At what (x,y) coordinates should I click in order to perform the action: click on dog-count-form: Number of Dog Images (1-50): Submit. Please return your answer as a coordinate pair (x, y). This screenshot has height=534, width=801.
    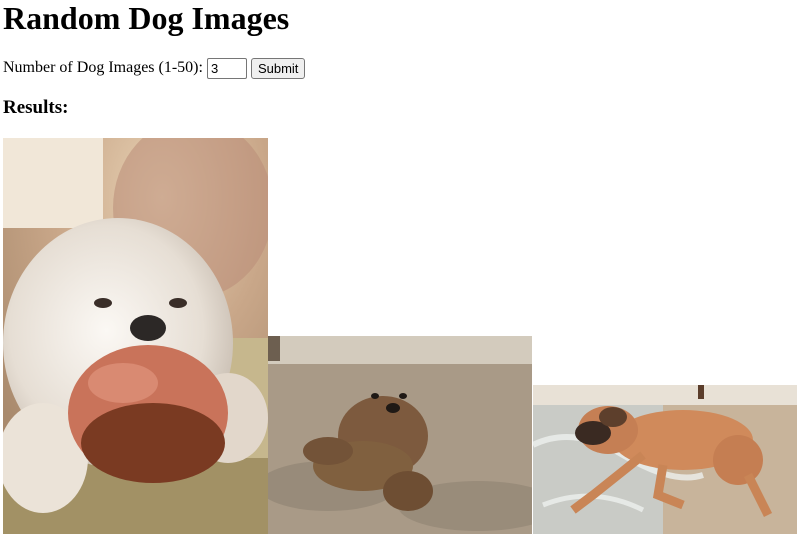
    Looking at the image, I should click on (154, 68).